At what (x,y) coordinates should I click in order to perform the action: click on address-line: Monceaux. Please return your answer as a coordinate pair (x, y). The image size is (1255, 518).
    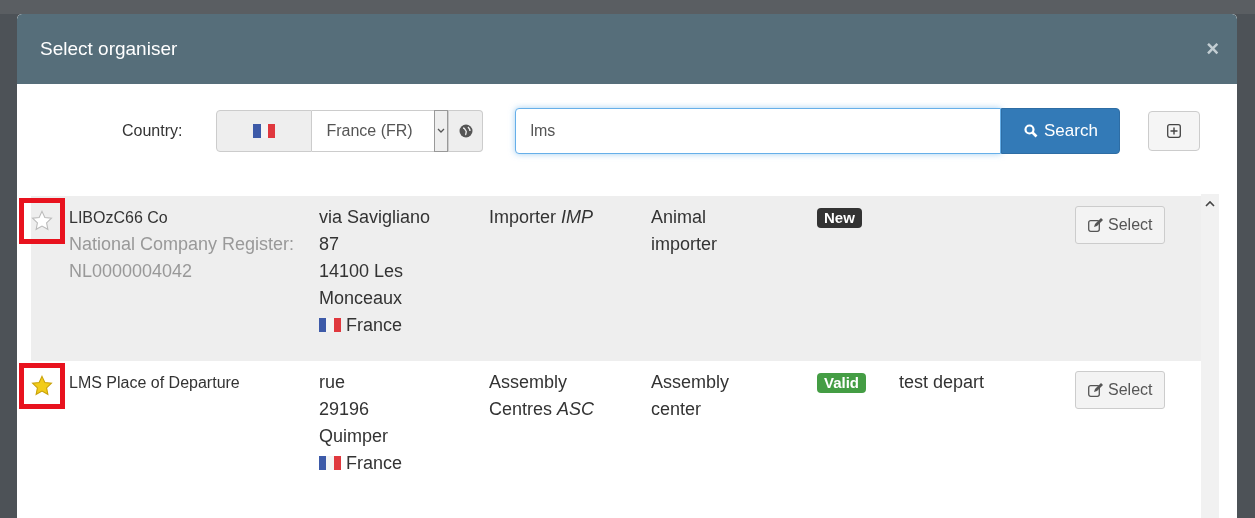
    Looking at the image, I should click on (361, 298).